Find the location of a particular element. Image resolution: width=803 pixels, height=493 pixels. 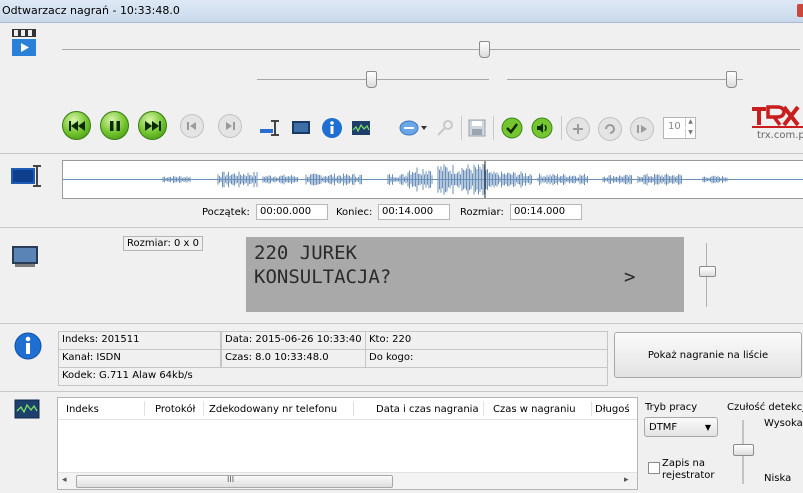

search-dropdown-icon is located at coordinates (414, 128).